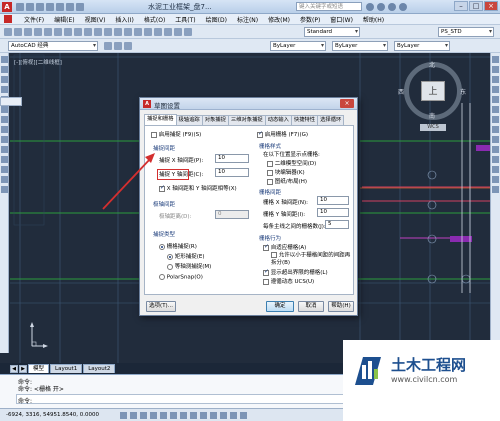 The height and width of the screenshot is (421, 500). Describe the element at coordinates (170, 256) in the screenshot. I see `rect-snap-radio` at that location.